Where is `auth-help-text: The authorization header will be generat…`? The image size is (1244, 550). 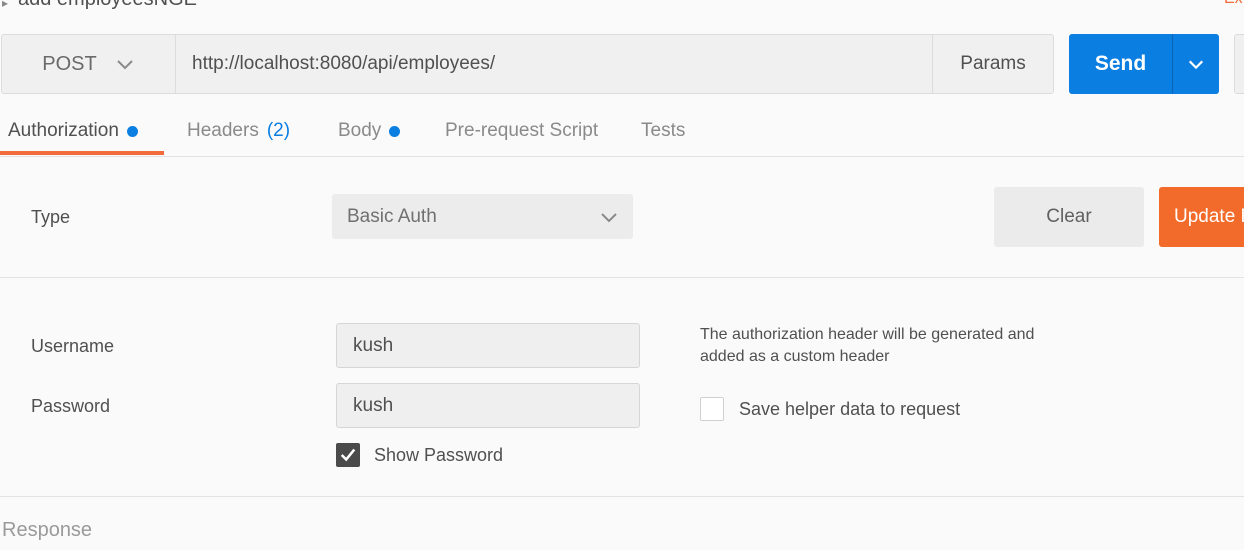 auth-help-text: The authorization header will be generat… is located at coordinates (867, 345).